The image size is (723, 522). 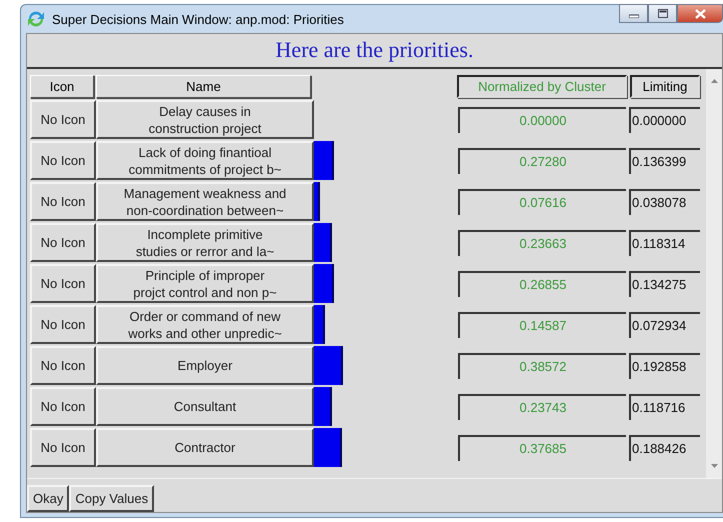 What do you see at coordinates (542, 447) in the screenshot?
I see `value-field: 0.37685` at bounding box center [542, 447].